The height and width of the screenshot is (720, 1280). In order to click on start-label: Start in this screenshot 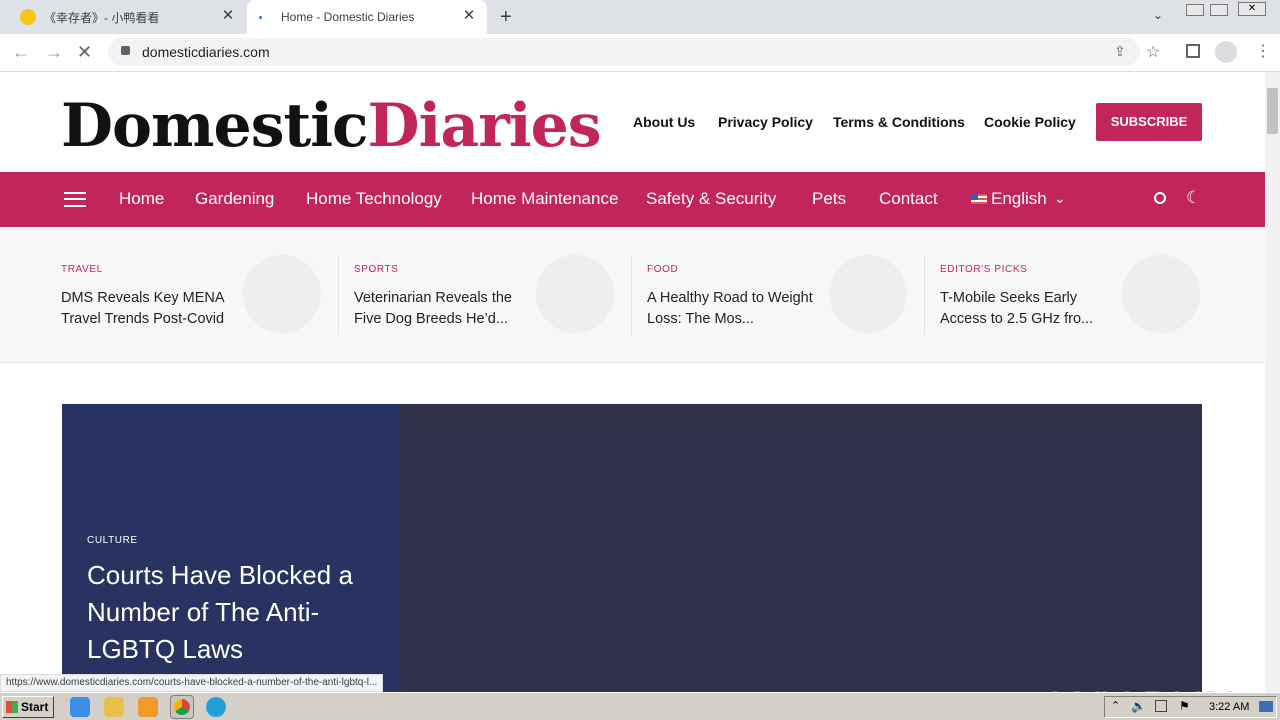, I will do `click(35, 707)`.